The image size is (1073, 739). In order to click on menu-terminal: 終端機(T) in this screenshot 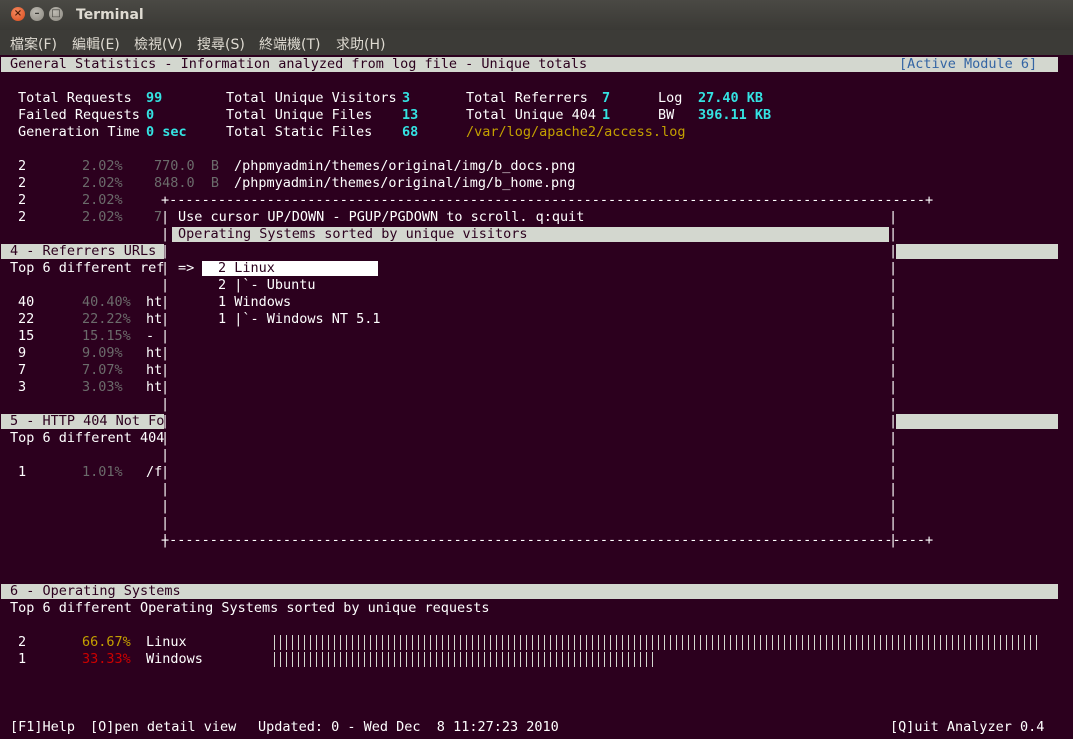, I will do `click(289, 44)`.